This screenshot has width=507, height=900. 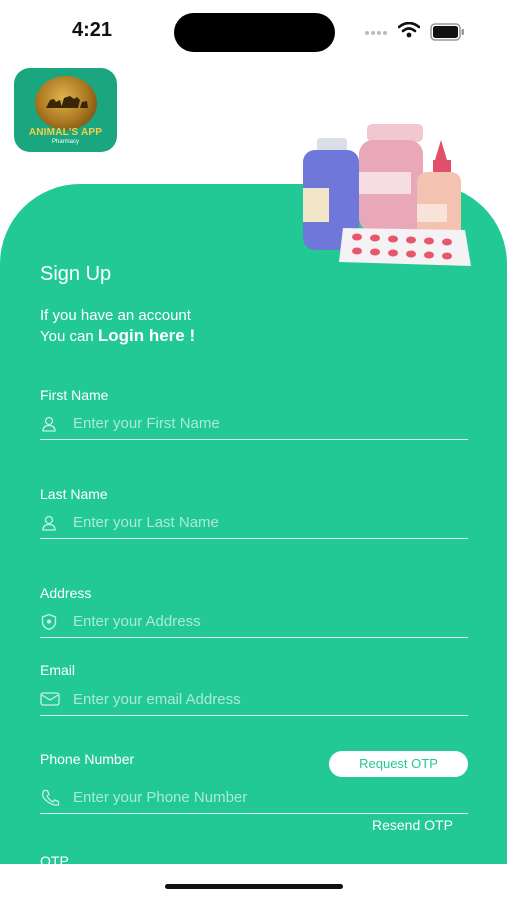 What do you see at coordinates (87, 759) in the screenshot?
I see `phone-number-label: Phone Number` at bounding box center [87, 759].